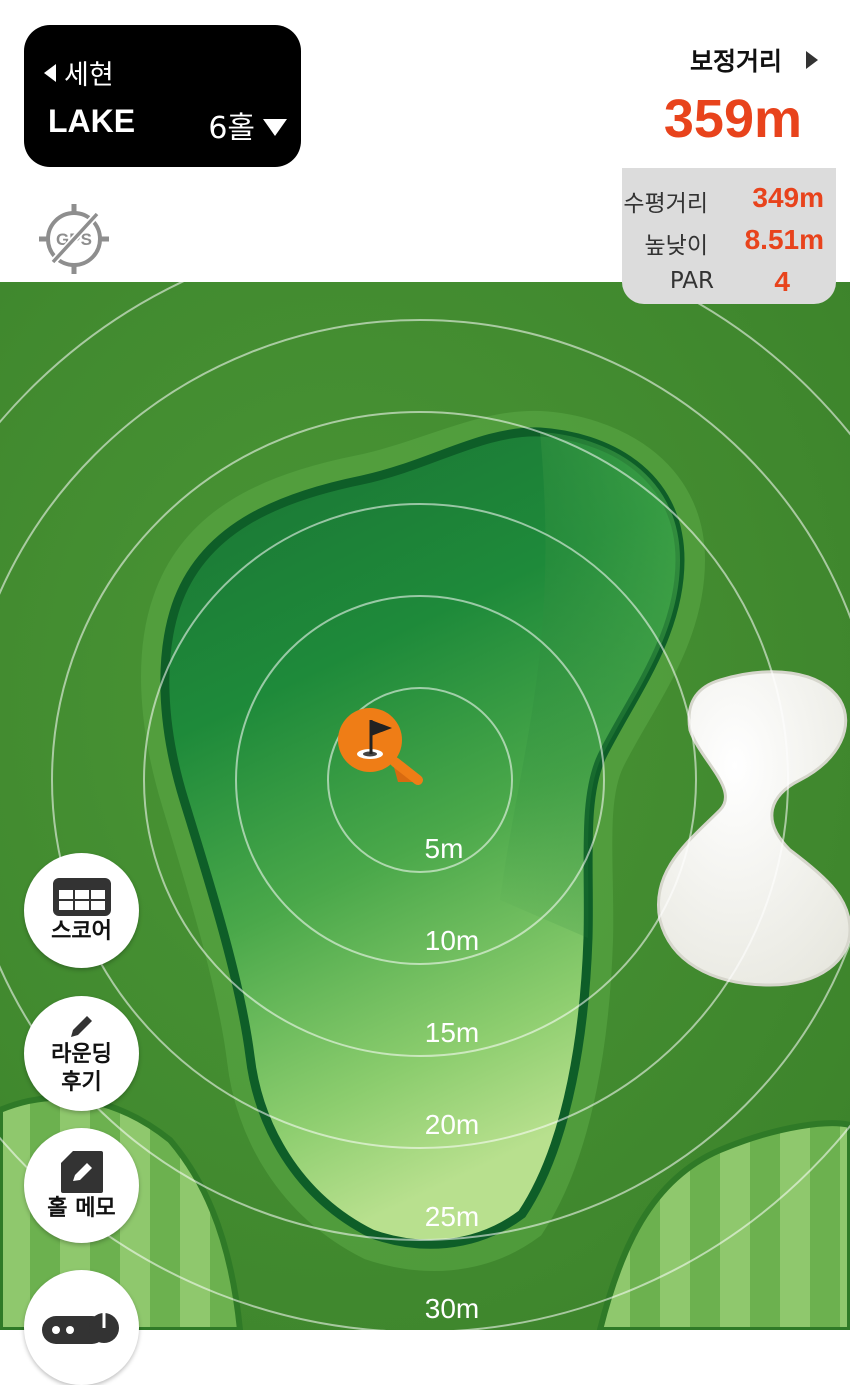 The width and height of the screenshot is (850, 1385). I want to click on chevron-down-icon, so click(275, 127).